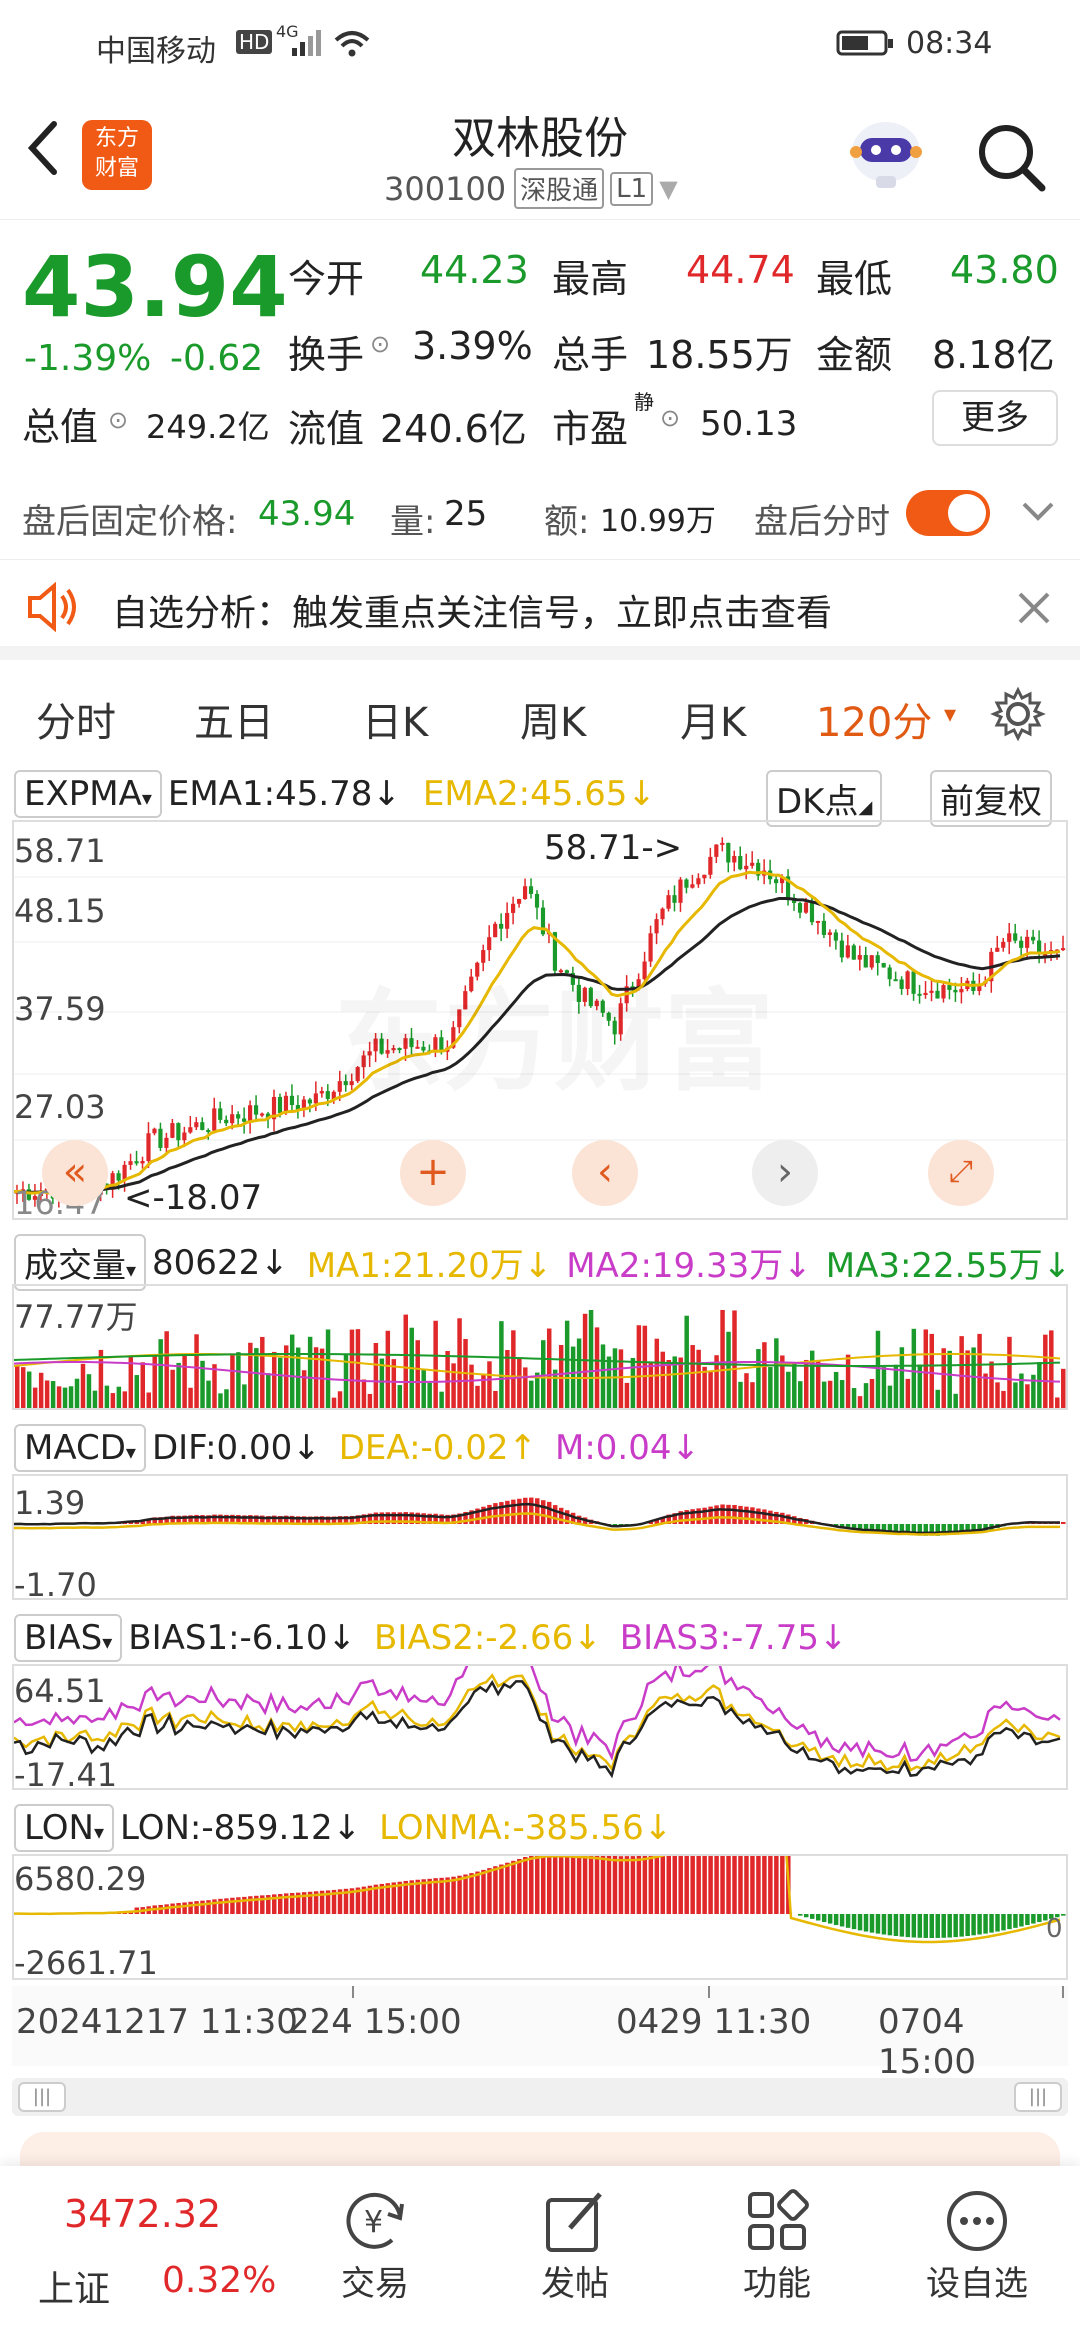  Describe the element at coordinates (950, 714) in the screenshot. I see `tab-dropdown-icon: ▾` at that location.